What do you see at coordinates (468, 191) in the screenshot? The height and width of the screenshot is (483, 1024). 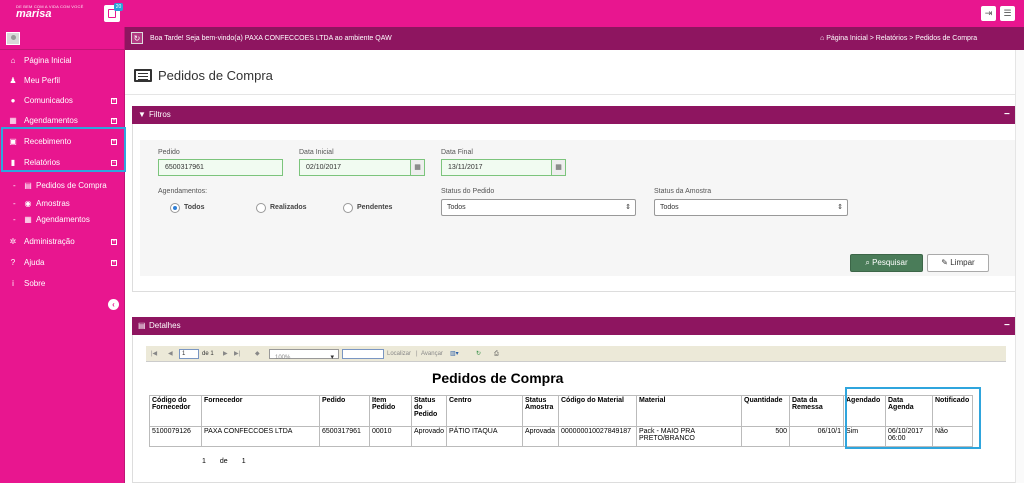 I see `status-pedido-label: Status do Pedido` at bounding box center [468, 191].